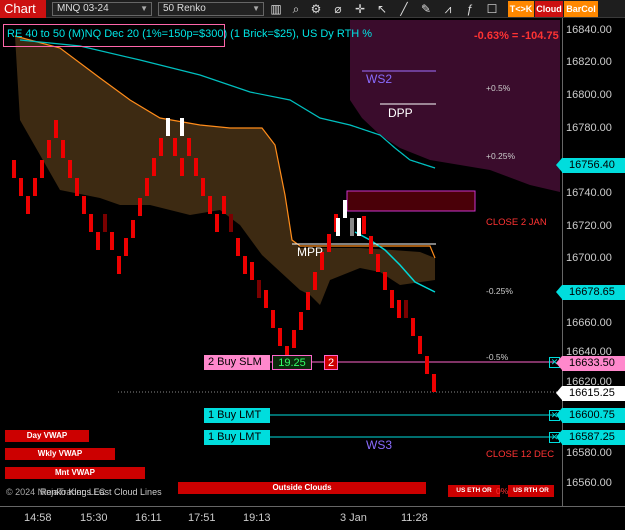  I want to click on mpp-label: MPP, so click(310, 252).